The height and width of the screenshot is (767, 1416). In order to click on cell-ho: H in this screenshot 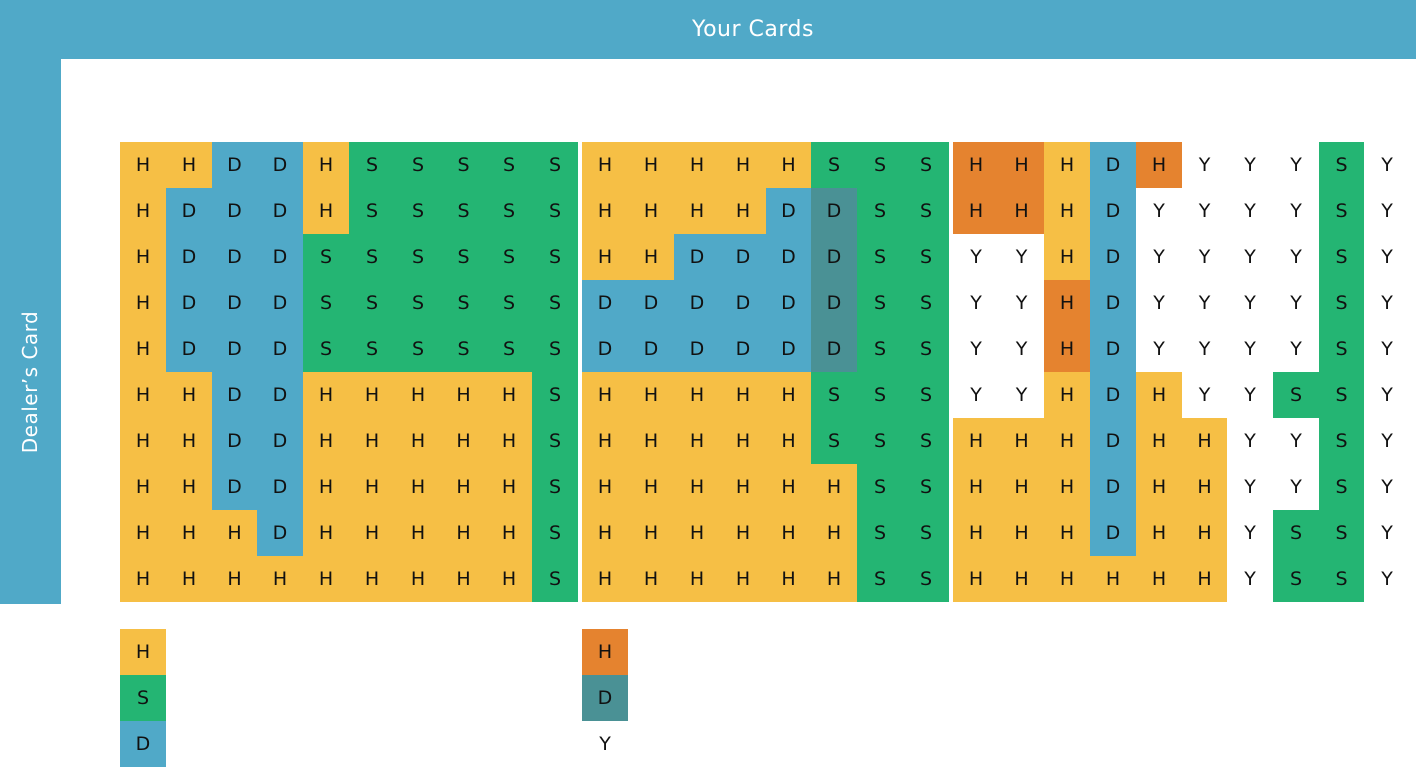, I will do `click(1067, 303)`.